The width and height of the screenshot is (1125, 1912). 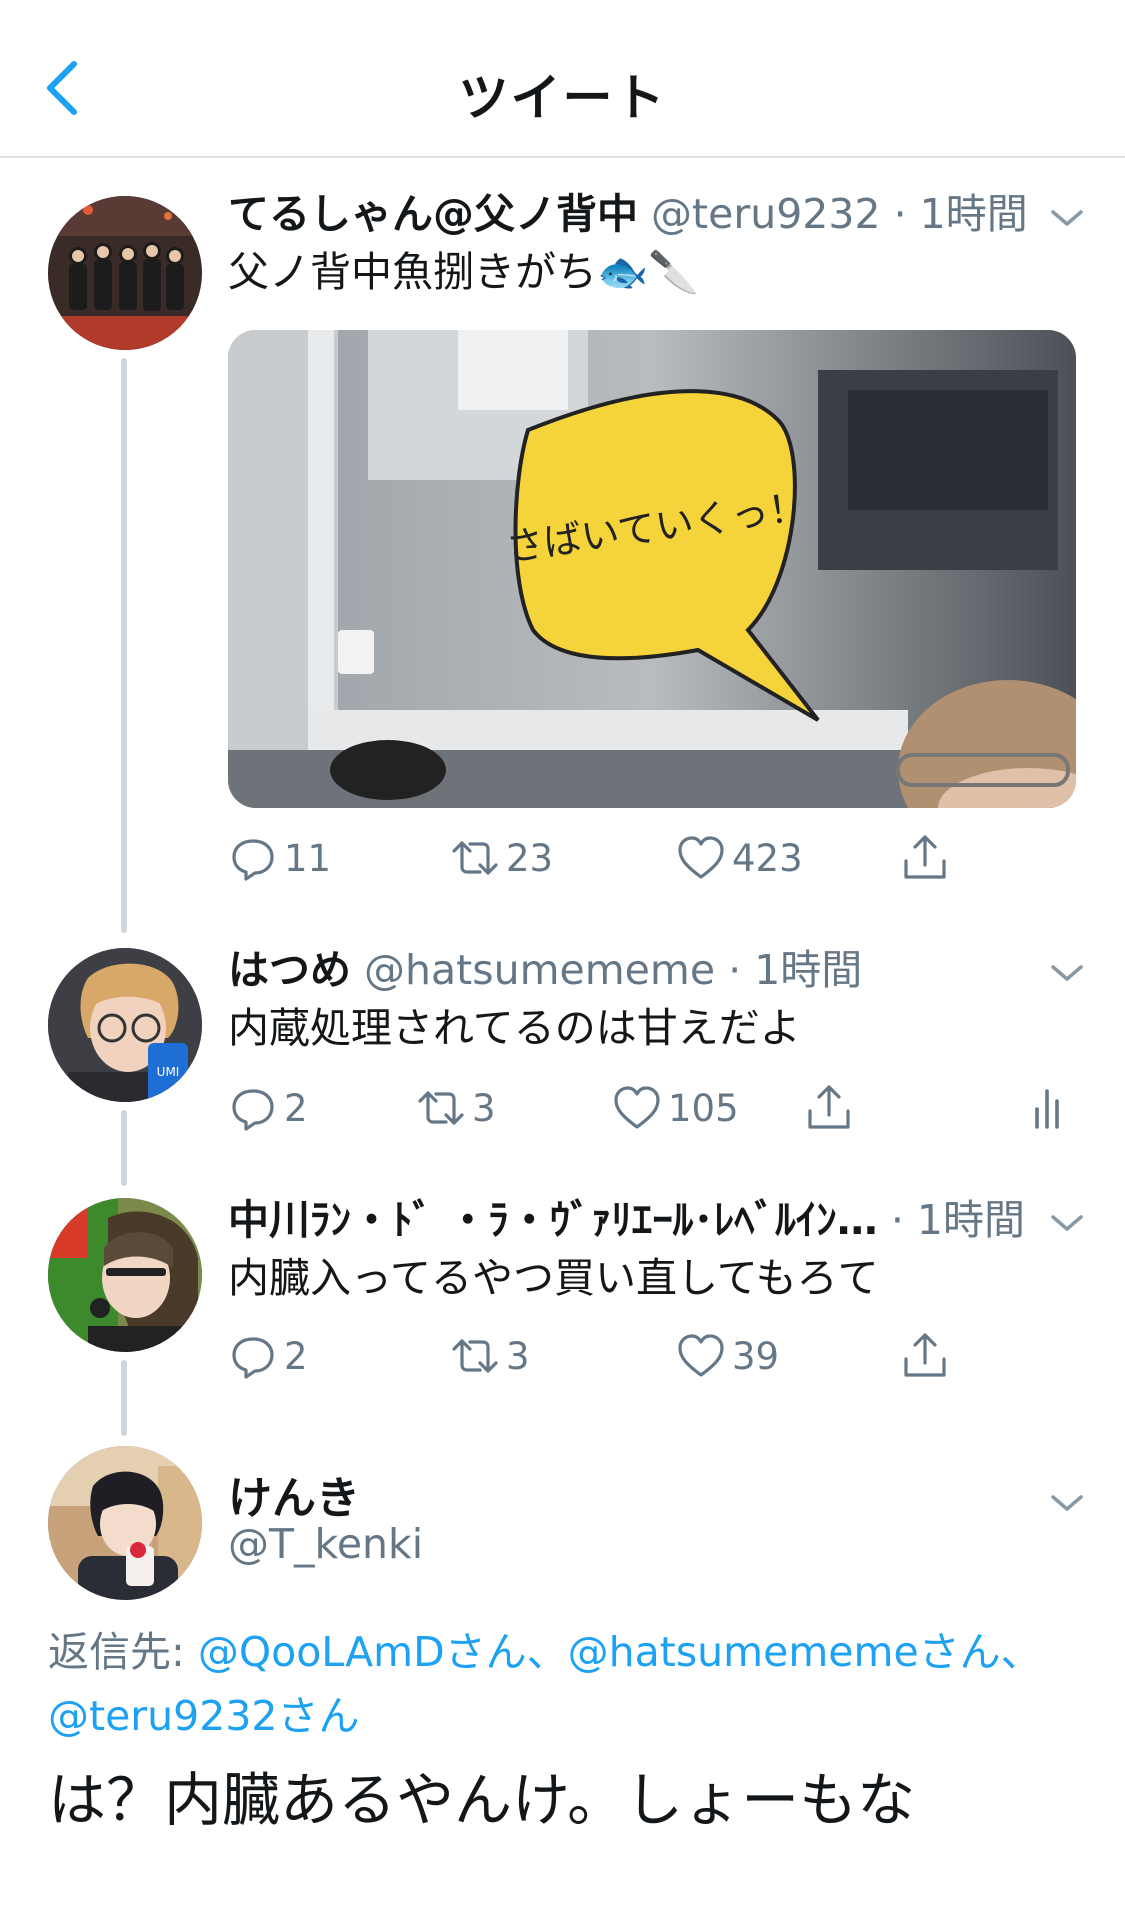 I want to click on tweet-header: 中川ﾗﾝ・ﾄﾞ ・ﾗ・ｳﾞｧﾘｴｰﾙ･ﾚﾍﾞﾙｲﾝ… · 1時間, so click(x=626, y=1220).